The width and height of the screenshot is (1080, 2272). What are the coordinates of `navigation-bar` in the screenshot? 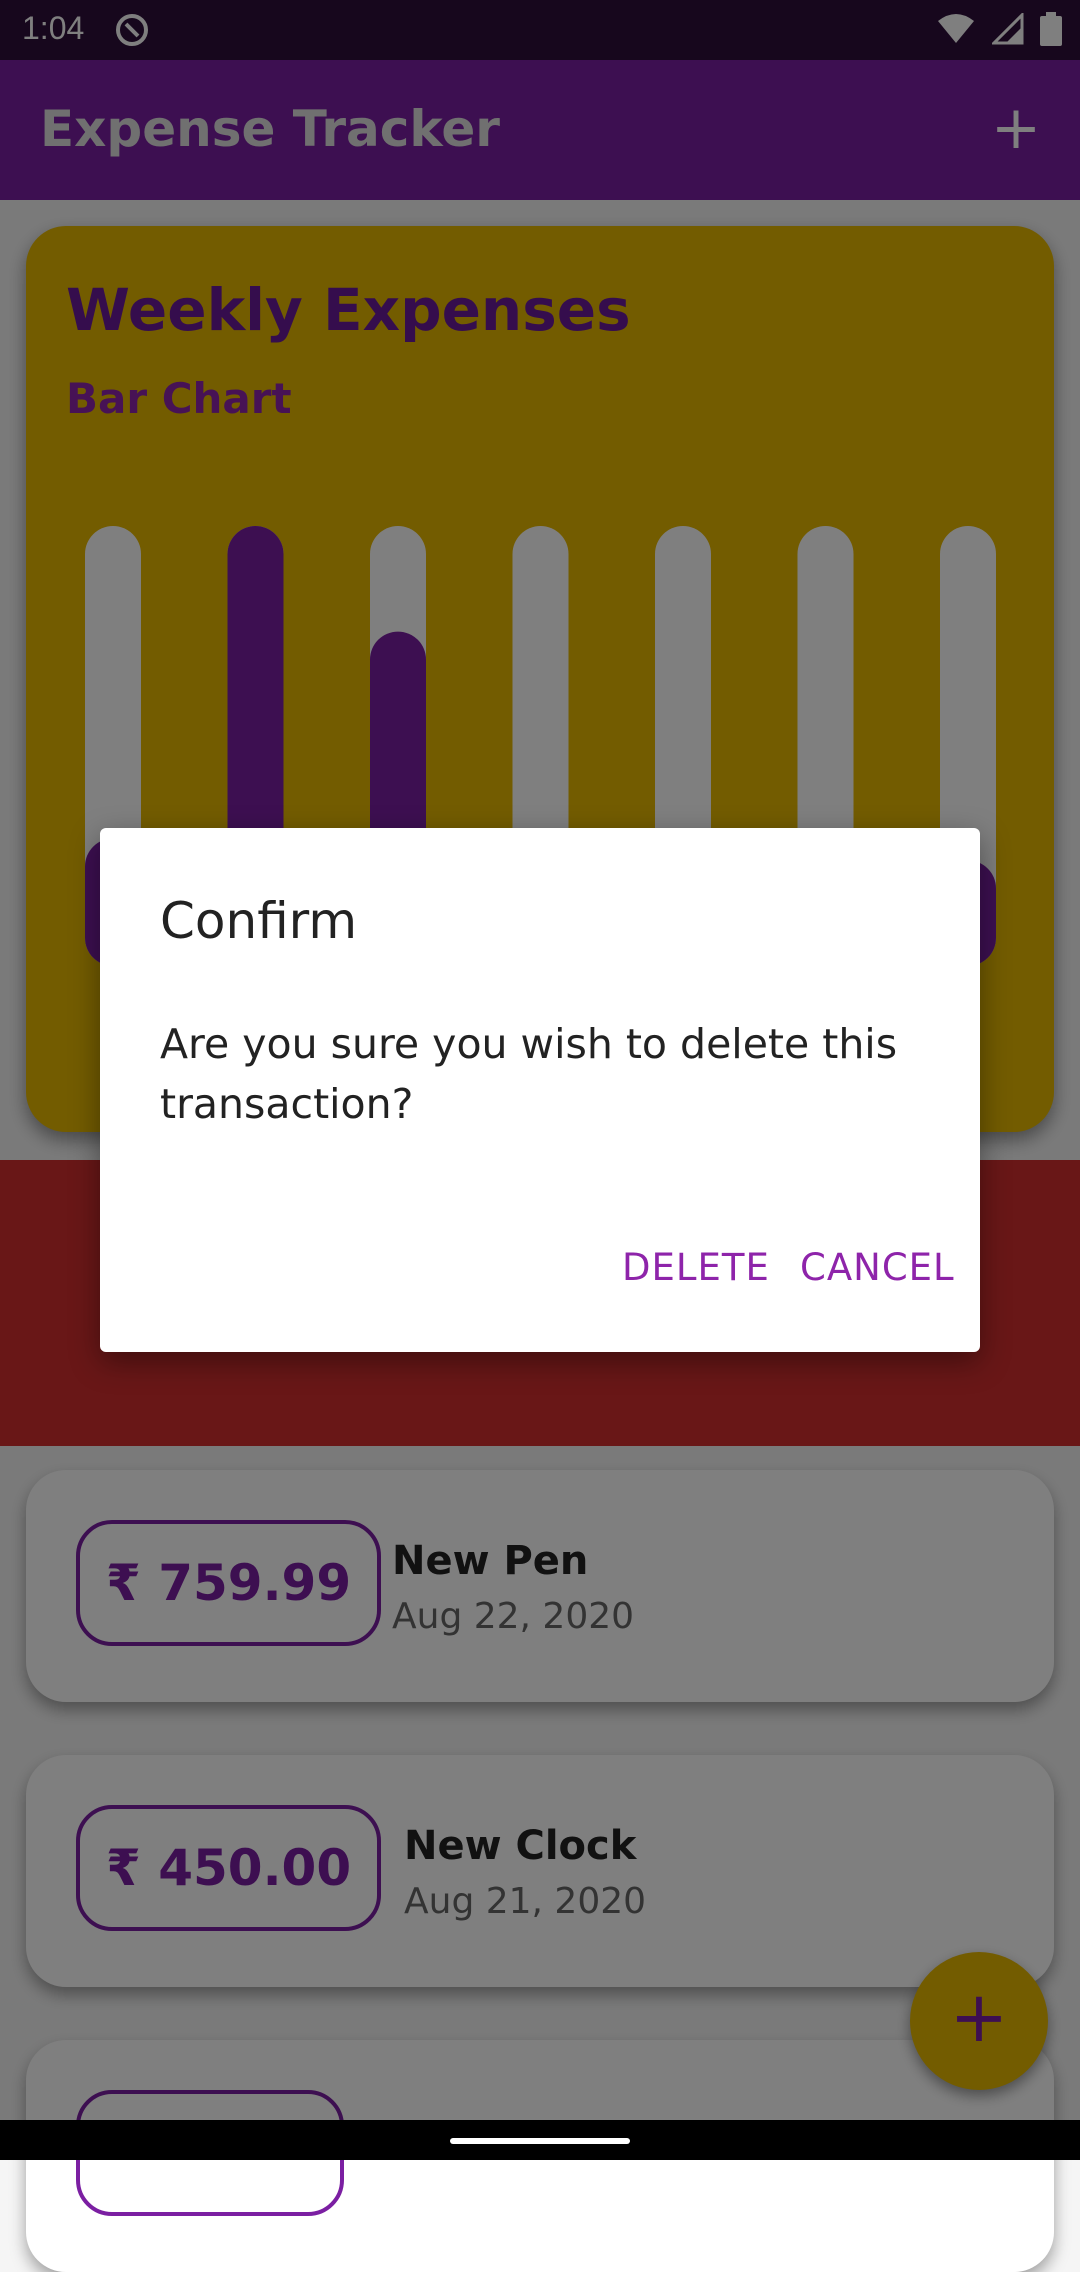 It's located at (540, 2140).